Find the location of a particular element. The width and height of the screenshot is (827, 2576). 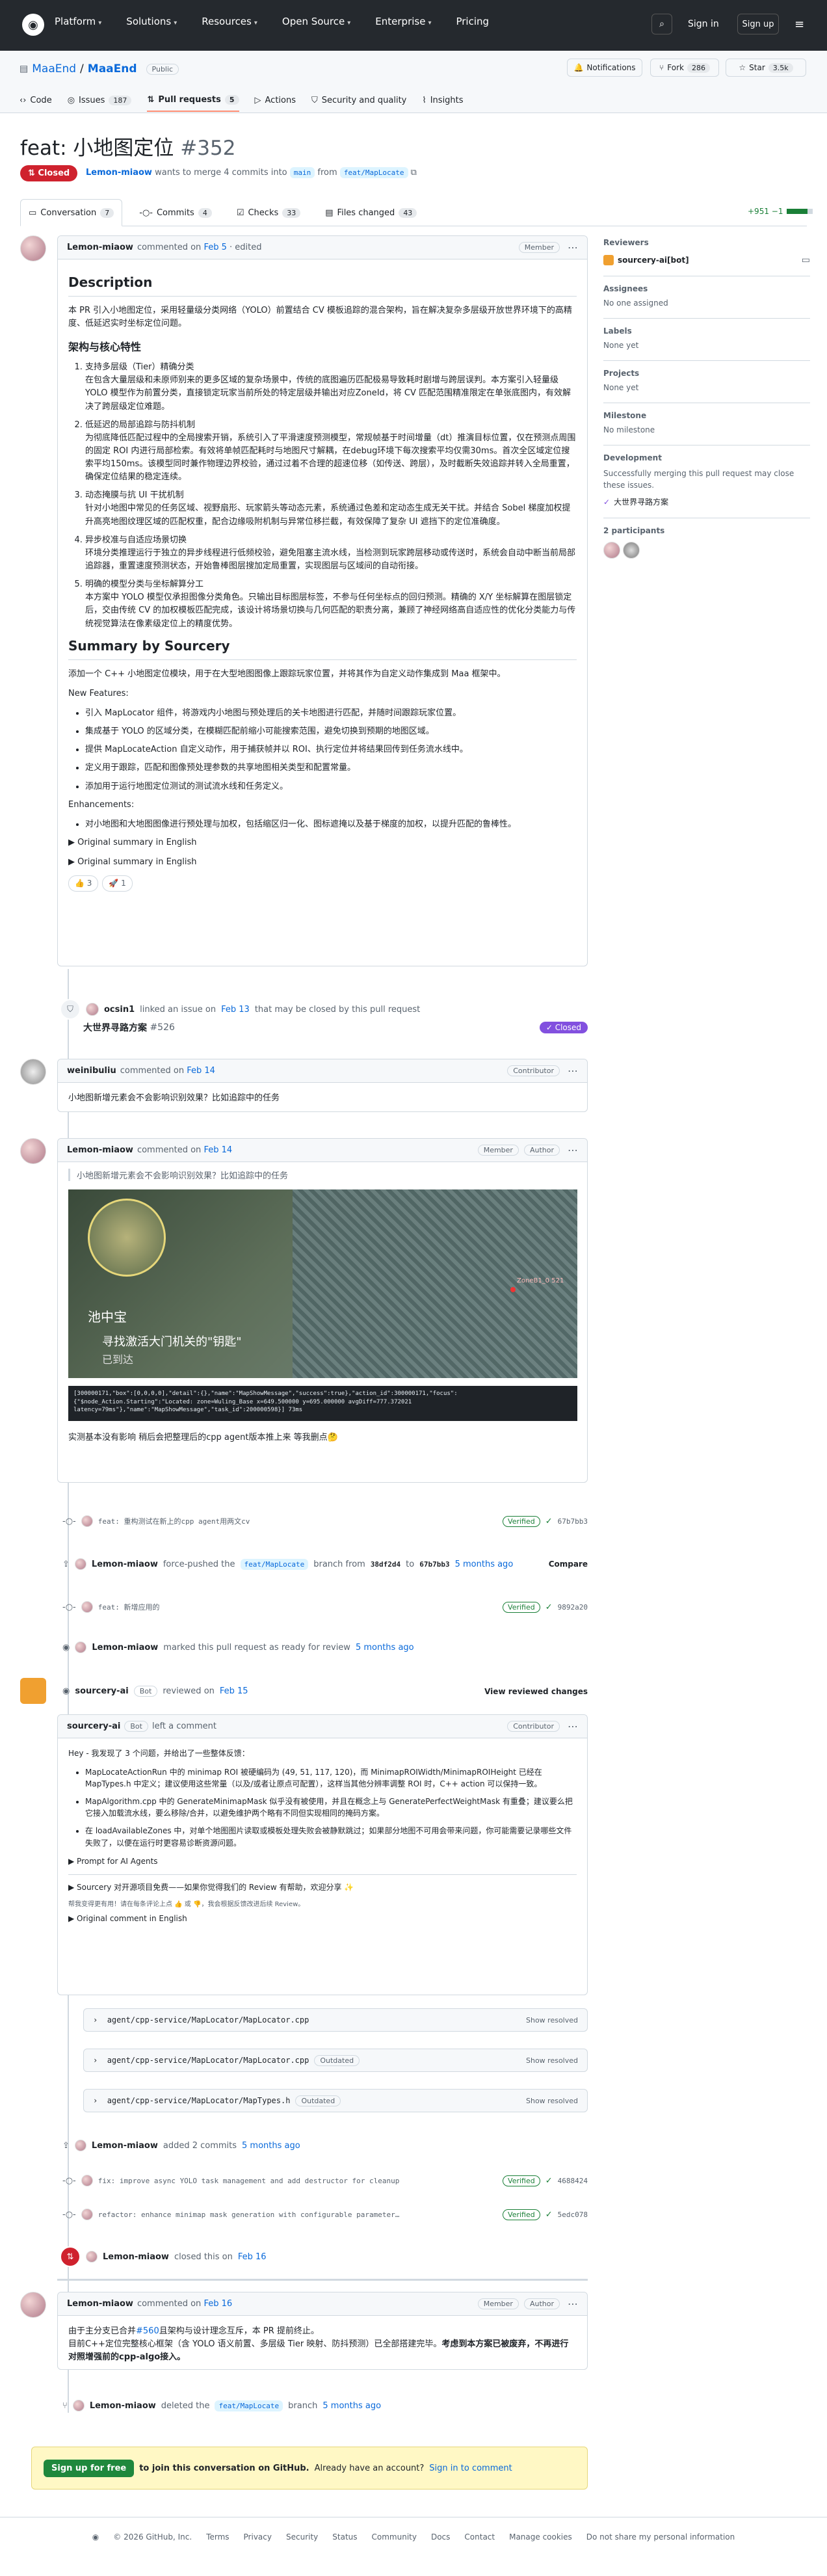

comment-date: Feb 5 is located at coordinates (214, 248).